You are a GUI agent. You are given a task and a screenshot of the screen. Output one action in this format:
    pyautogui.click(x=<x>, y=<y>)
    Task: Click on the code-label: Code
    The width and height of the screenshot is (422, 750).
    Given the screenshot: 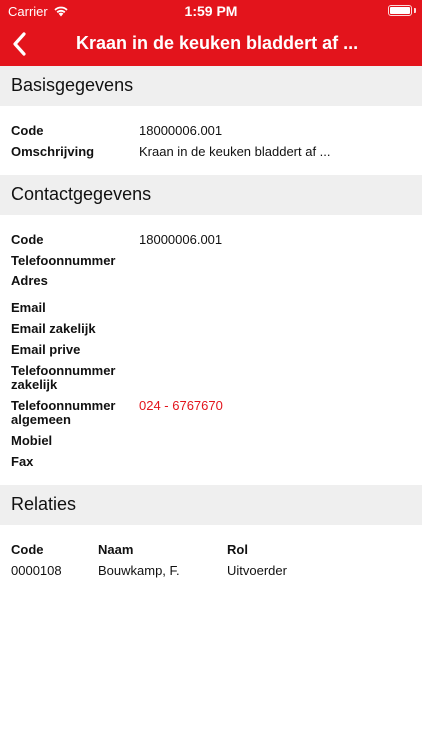 What is the action you would take?
    pyautogui.click(x=27, y=130)
    